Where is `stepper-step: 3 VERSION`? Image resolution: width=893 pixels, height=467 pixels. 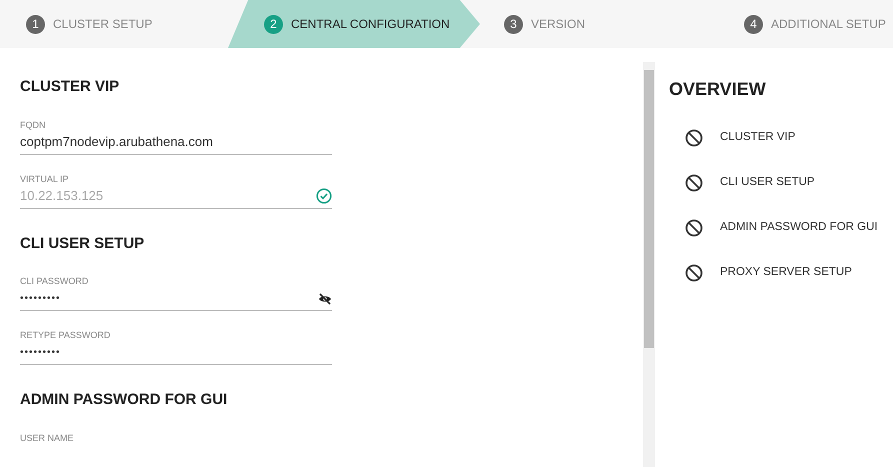 stepper-step: 3 VERSION is located at coordinates (600, 24).